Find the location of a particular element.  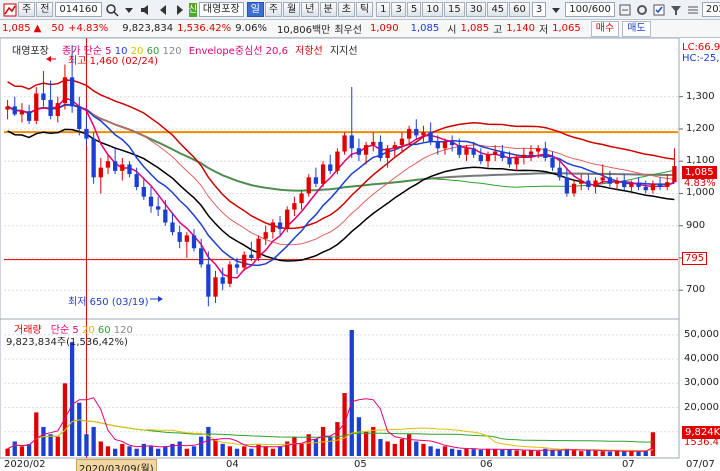

minute-tabs: 1 3 5 10 15 30 45 60 is located at coordinates (452, 9).